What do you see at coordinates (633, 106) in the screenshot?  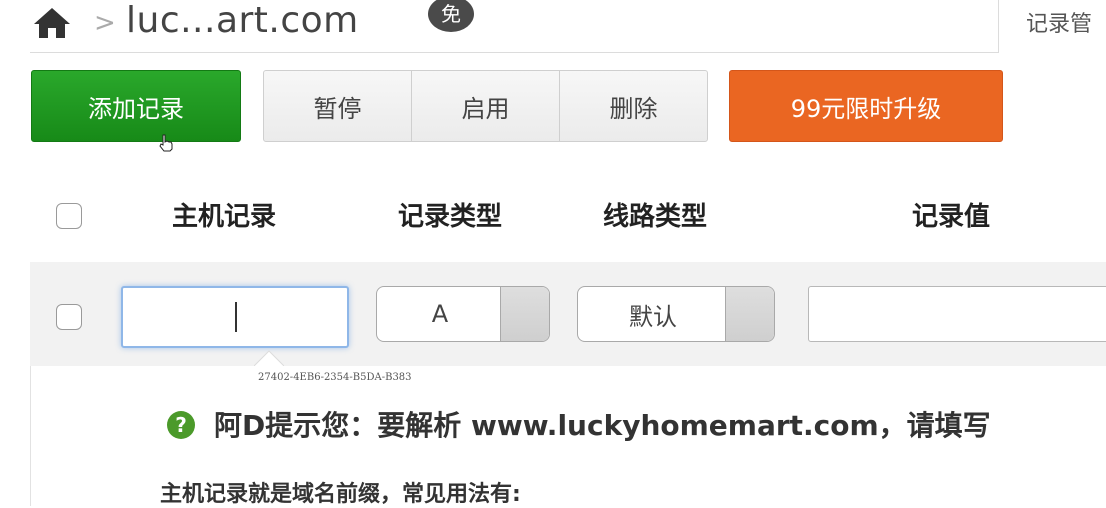 I see `delete-button: 删除` at bounding box center [633, 106].